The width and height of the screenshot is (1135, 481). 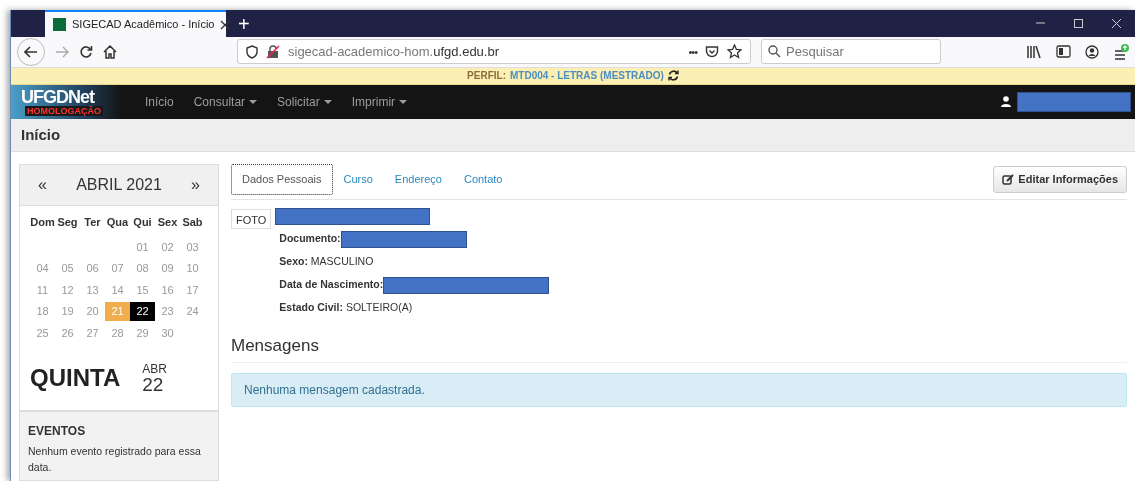 I want to click on calendar-day: 24, so click(x=192, y=311).